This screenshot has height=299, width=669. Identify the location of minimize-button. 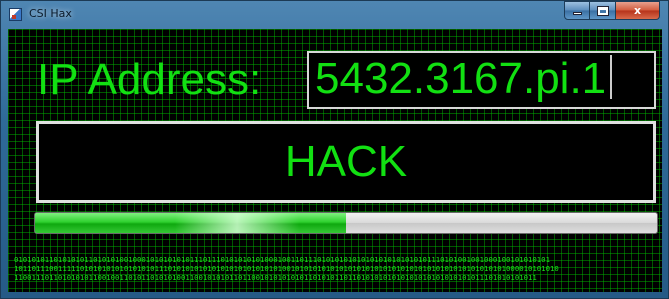
(577, 10).